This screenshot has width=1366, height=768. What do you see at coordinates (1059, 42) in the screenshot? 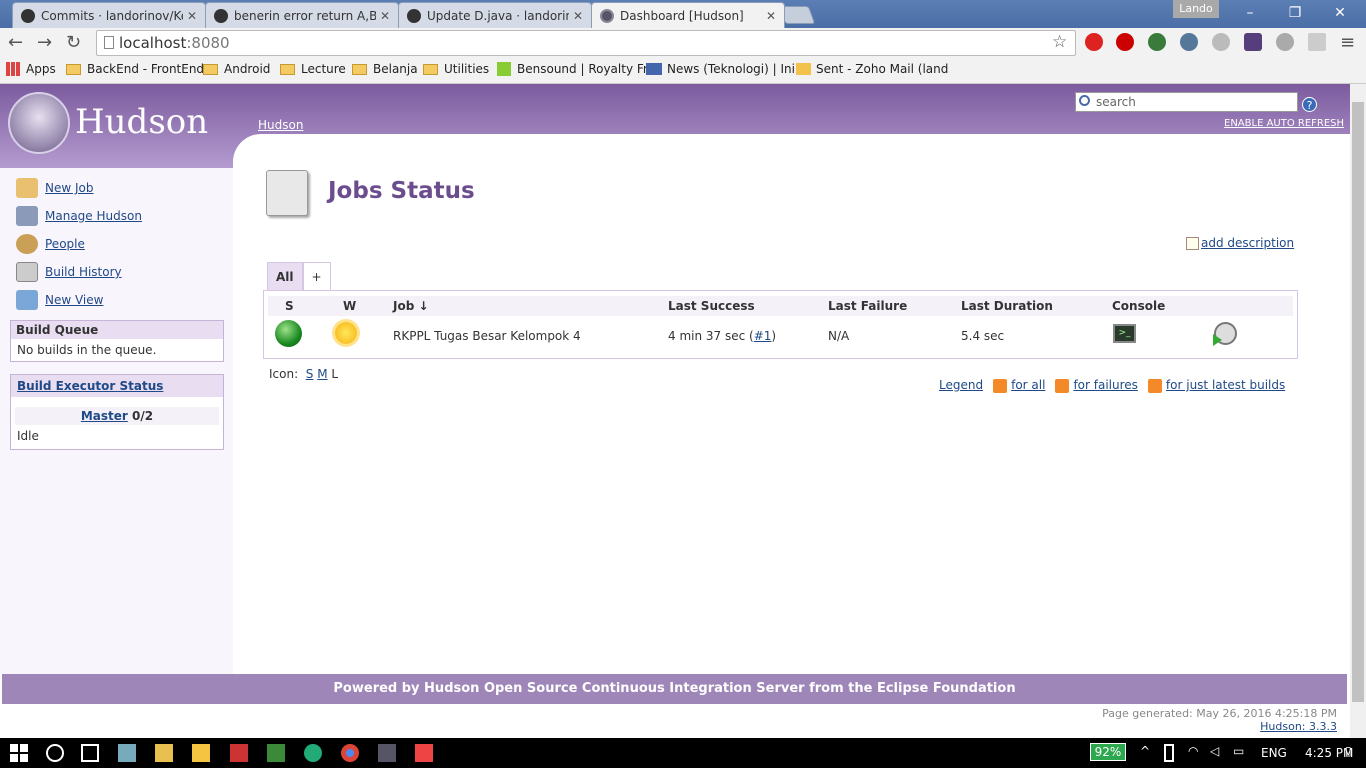
I see `bookmark-star-icon: ☆` at bounding box center [1059, 42].